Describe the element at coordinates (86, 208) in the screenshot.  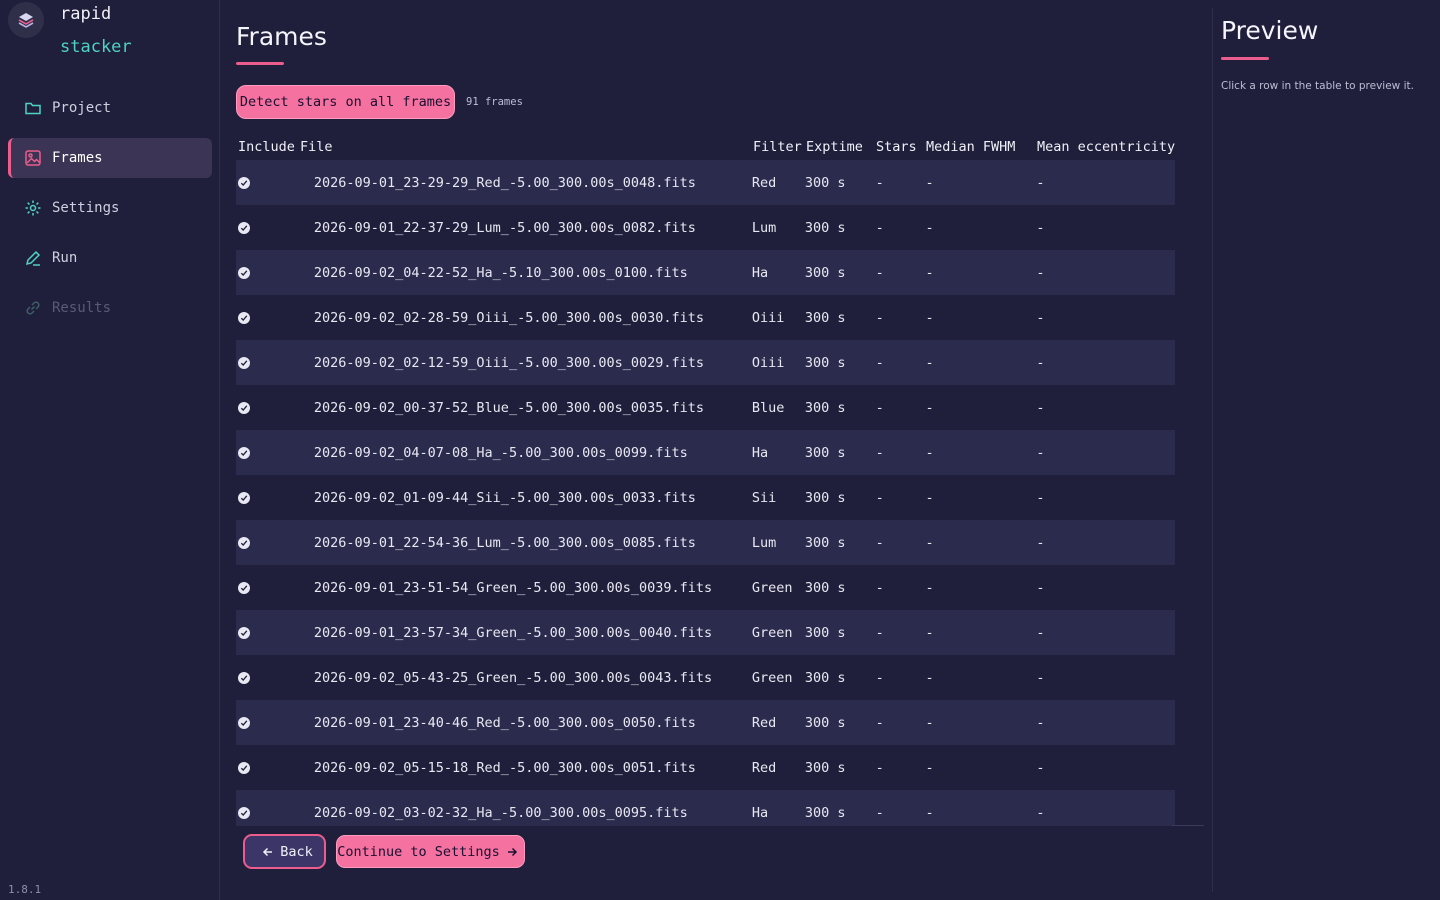
I see `sidebar-item-label: Settings` at that location.